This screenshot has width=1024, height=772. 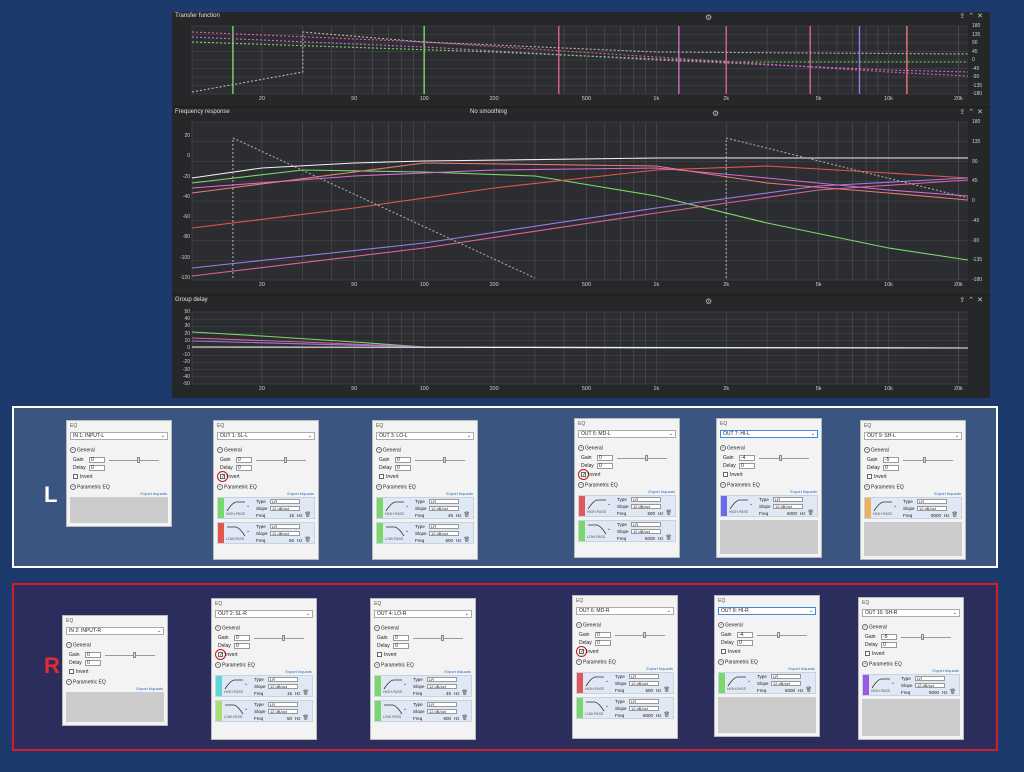 I want to click on channel-select: OUT 8: HI-R ⌄, so click(x=767, y=611).